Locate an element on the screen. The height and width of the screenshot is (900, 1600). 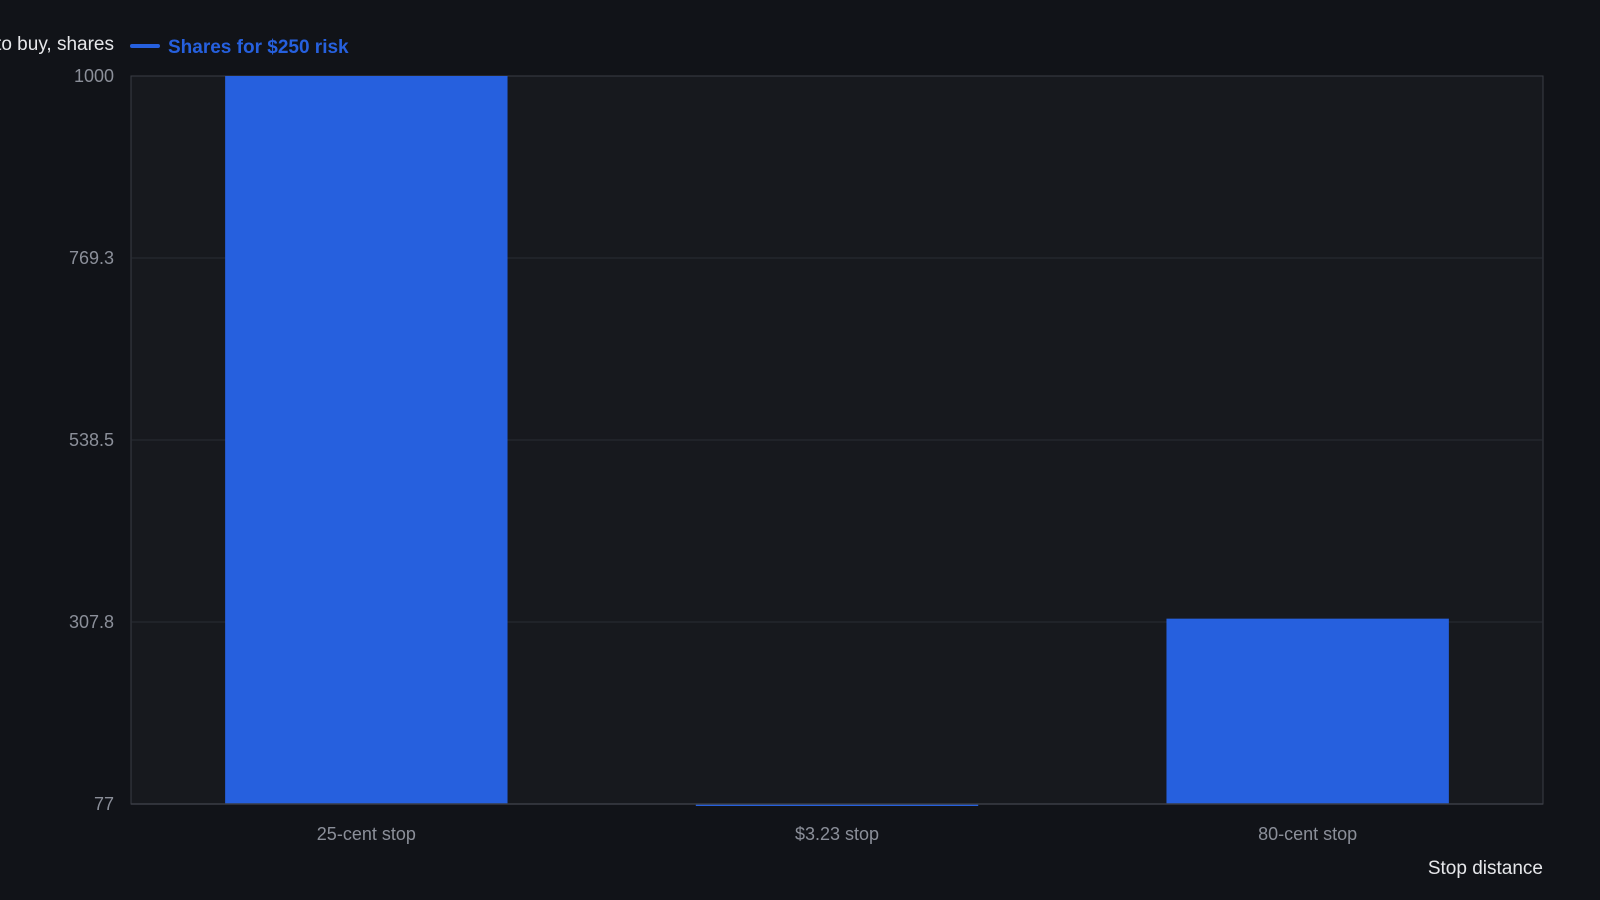
legend-swatch is located at coordinates (145, 46).